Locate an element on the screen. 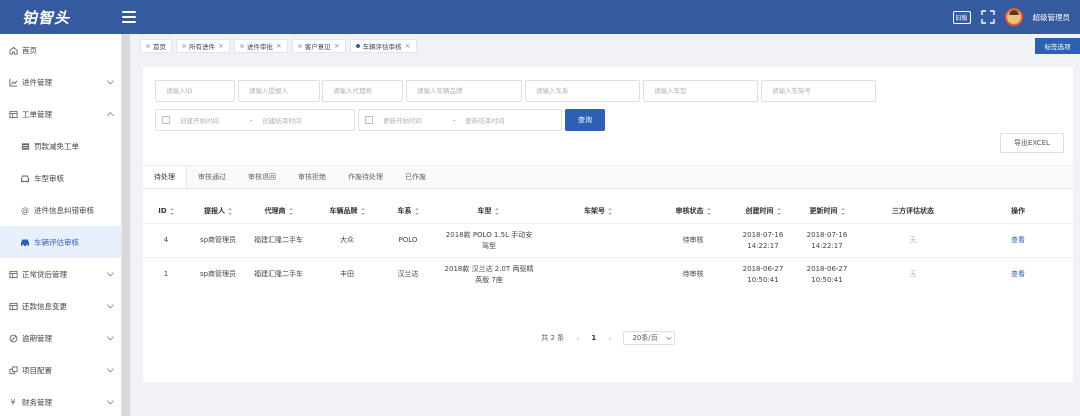 The height and width of the screenshot is (416, 1080). frame-number-input is located at coordinates (818, 91).